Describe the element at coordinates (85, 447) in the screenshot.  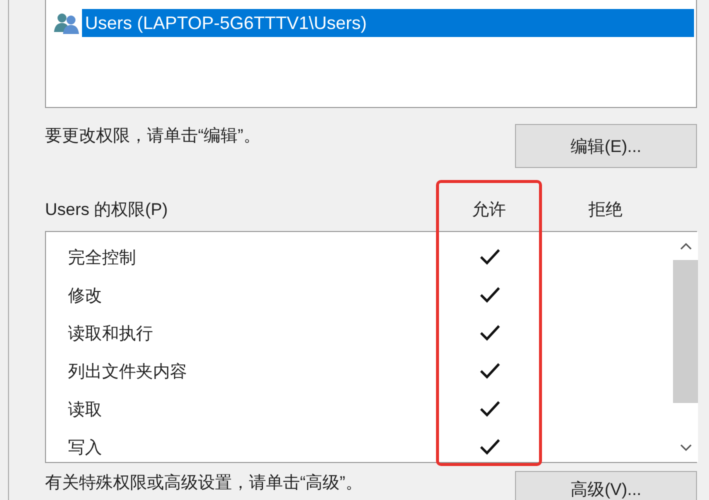
I see `permission-name: 写入` at that location.